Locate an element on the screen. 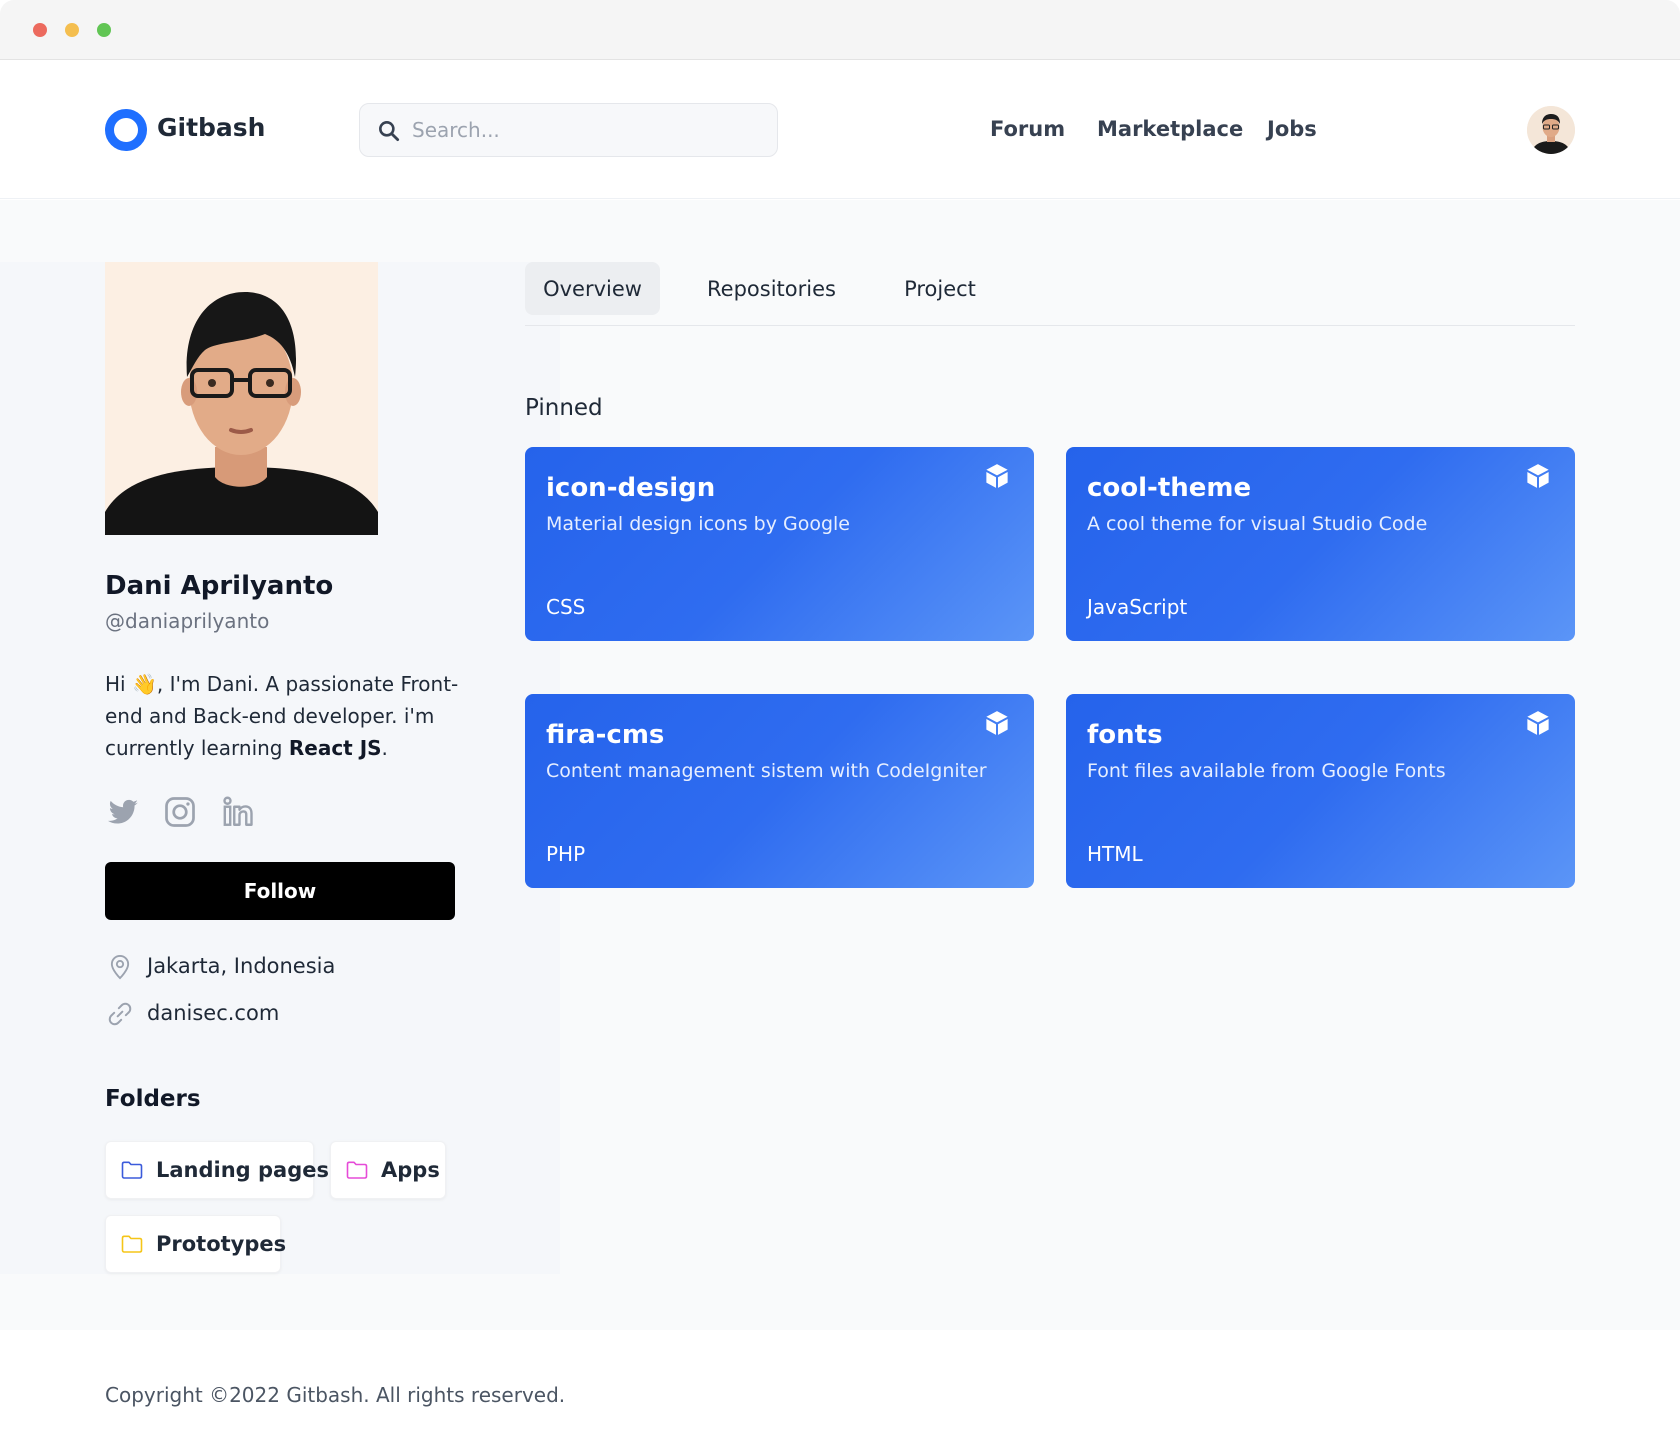  profile-location: Jakarta, Indonesia is located at coordinates (241, 966).